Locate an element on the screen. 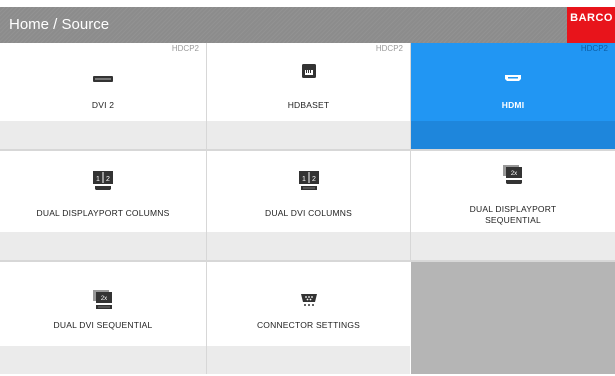  source-tile-label: DUAL DISPLAYPORT SEQUENTIAL is located at coordinates (513, 214).